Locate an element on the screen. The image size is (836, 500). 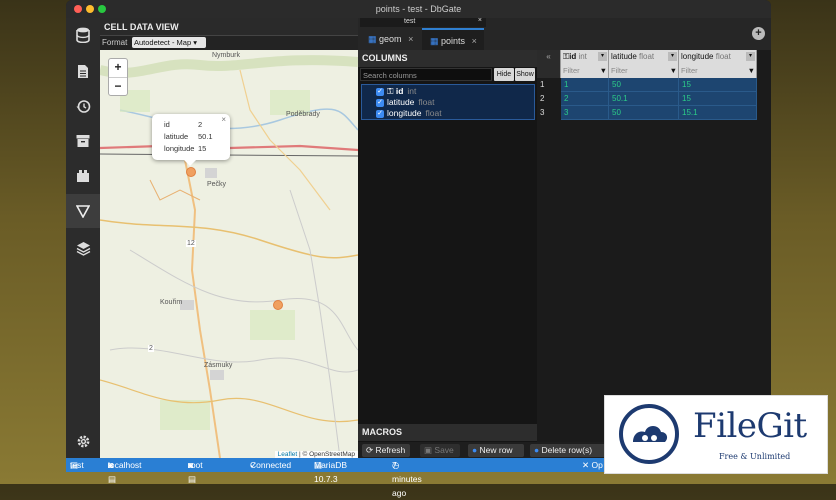
file-icon is located at coordinates (83, 71).